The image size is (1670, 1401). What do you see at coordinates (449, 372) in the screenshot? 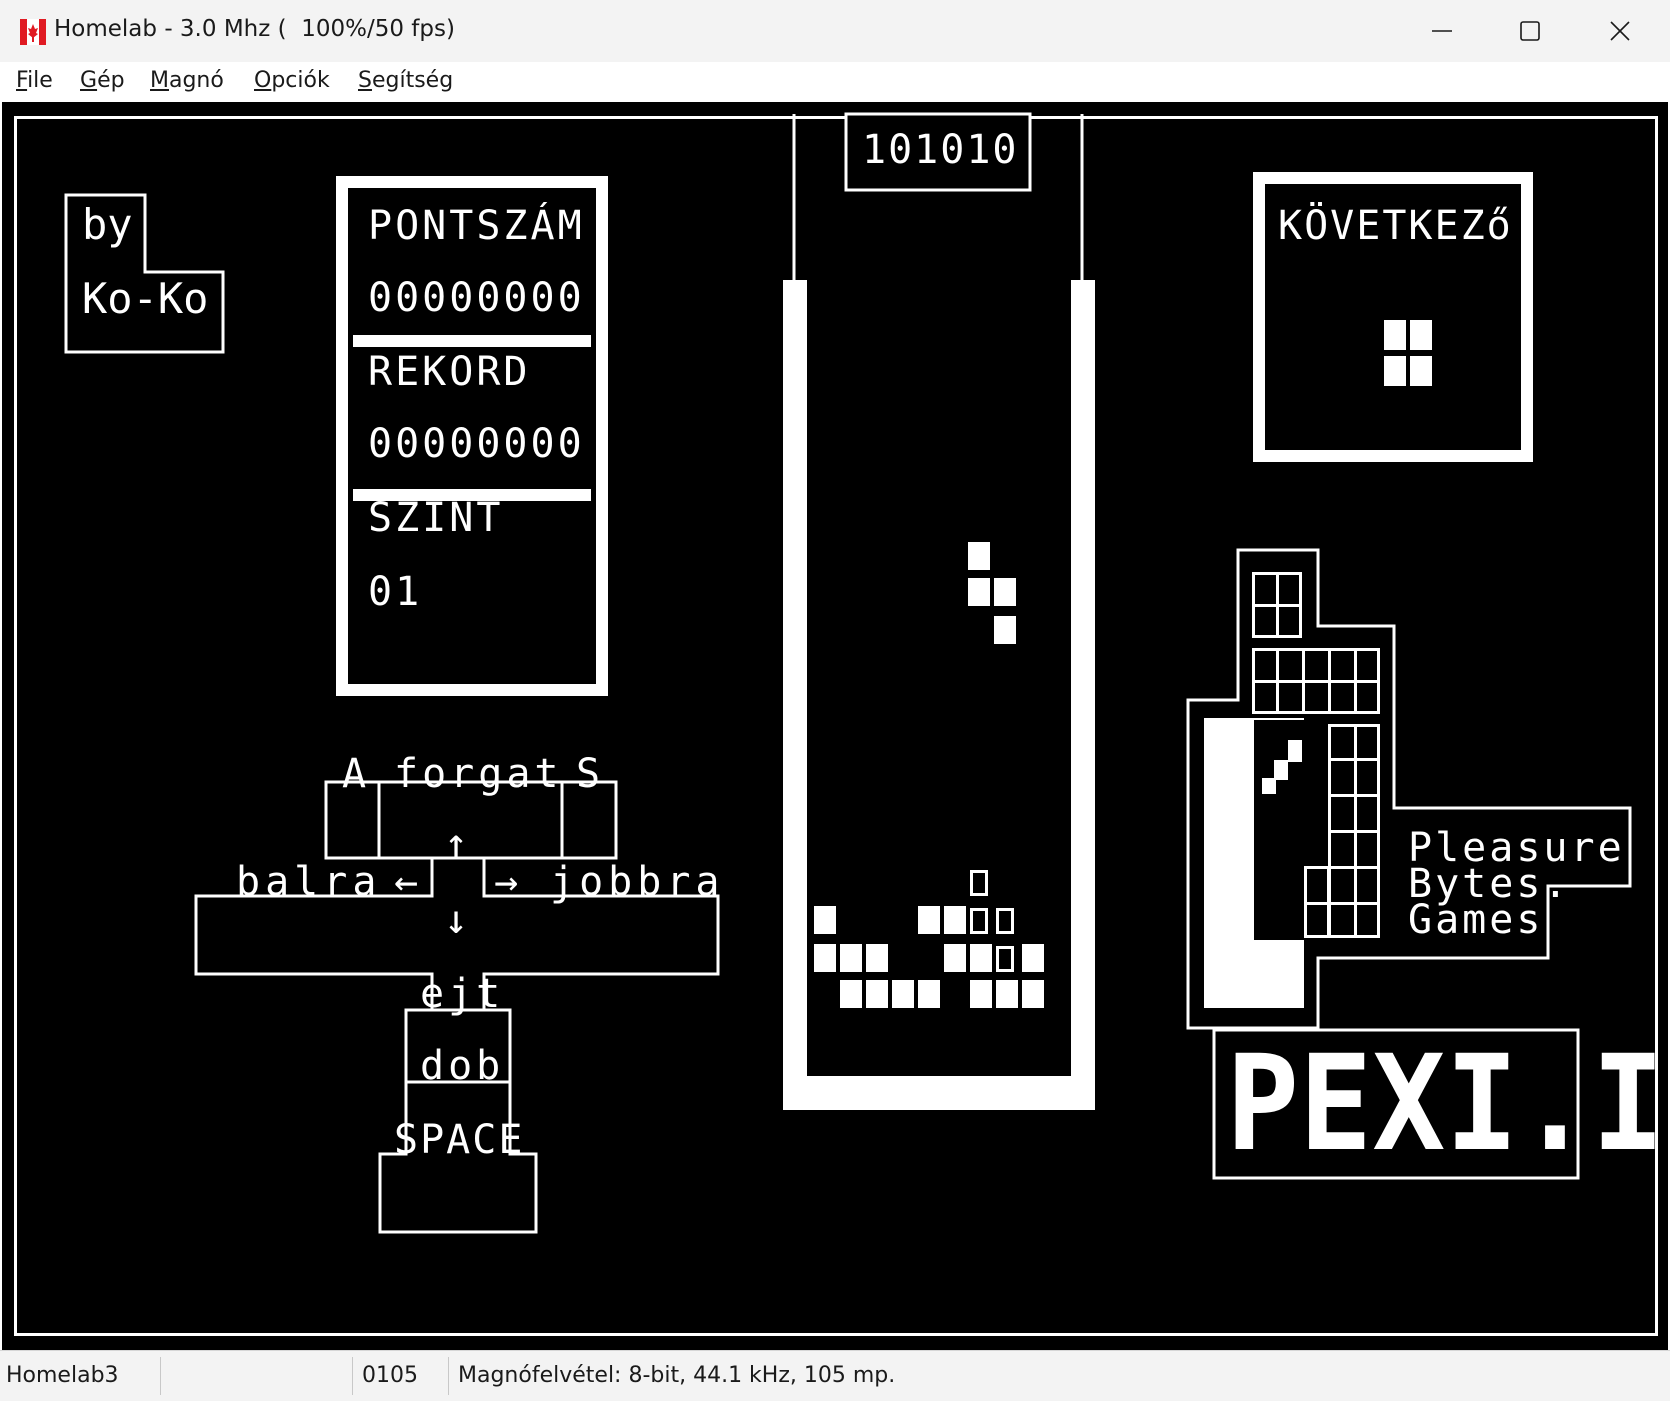
I see `record-label: REKORD` at bounding box center [449, 372].